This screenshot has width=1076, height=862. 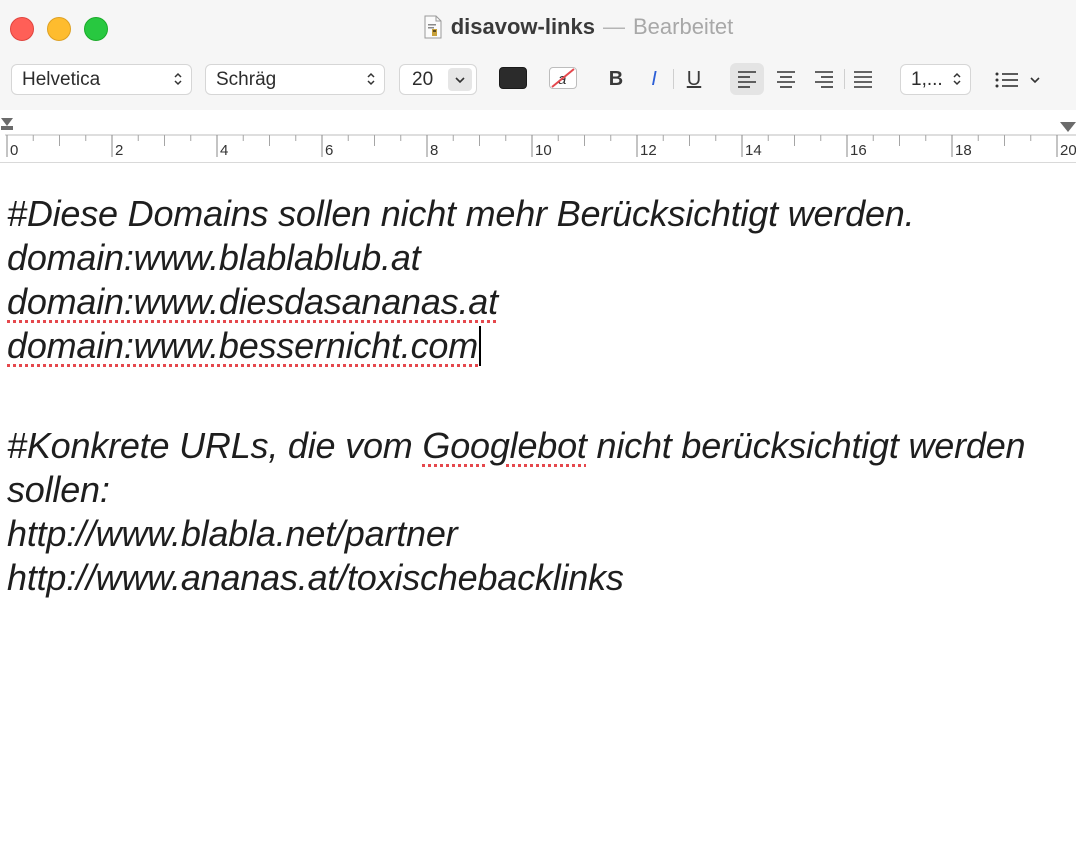 I want to click on ruler-label: 18, so click(x=963, y=150).